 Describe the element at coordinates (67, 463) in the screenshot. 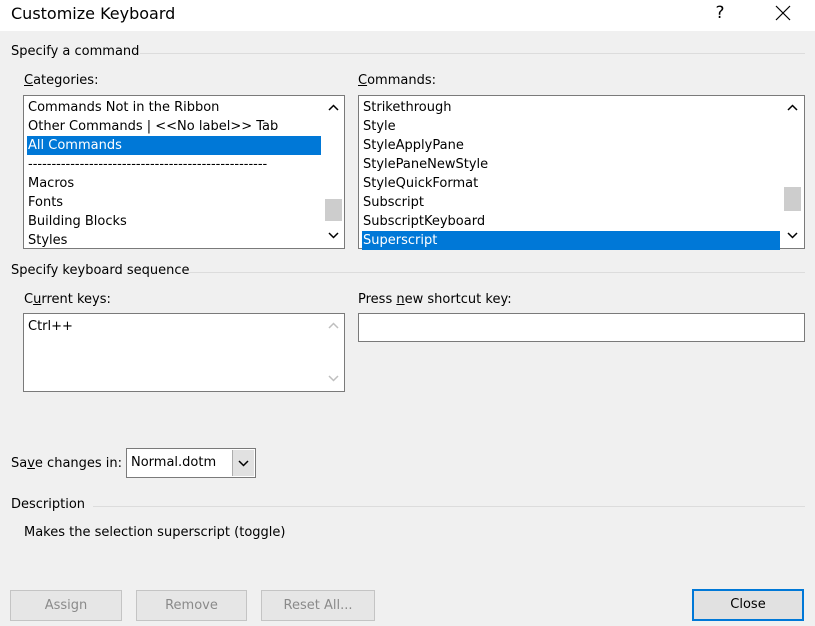

I see `save-changes-label: Save changes in:` at that location.